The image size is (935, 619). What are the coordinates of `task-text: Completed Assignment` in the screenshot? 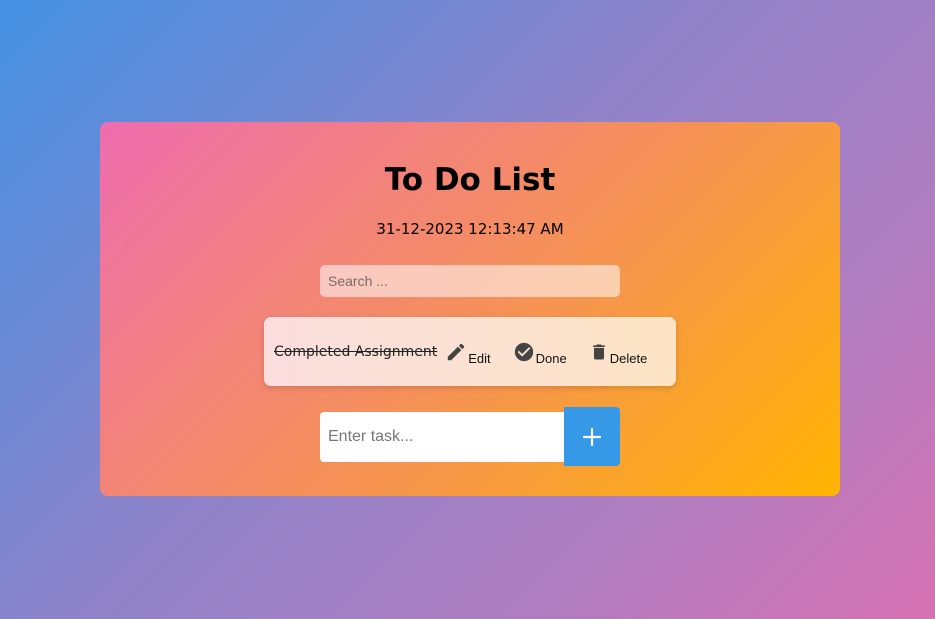 It's located at (356, 351).